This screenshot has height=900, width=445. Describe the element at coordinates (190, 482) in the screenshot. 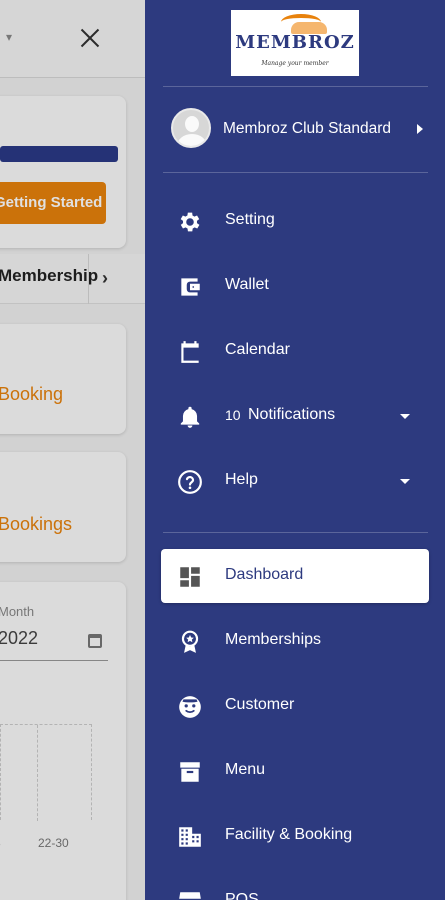

I see `help-circle-icon` at that location.